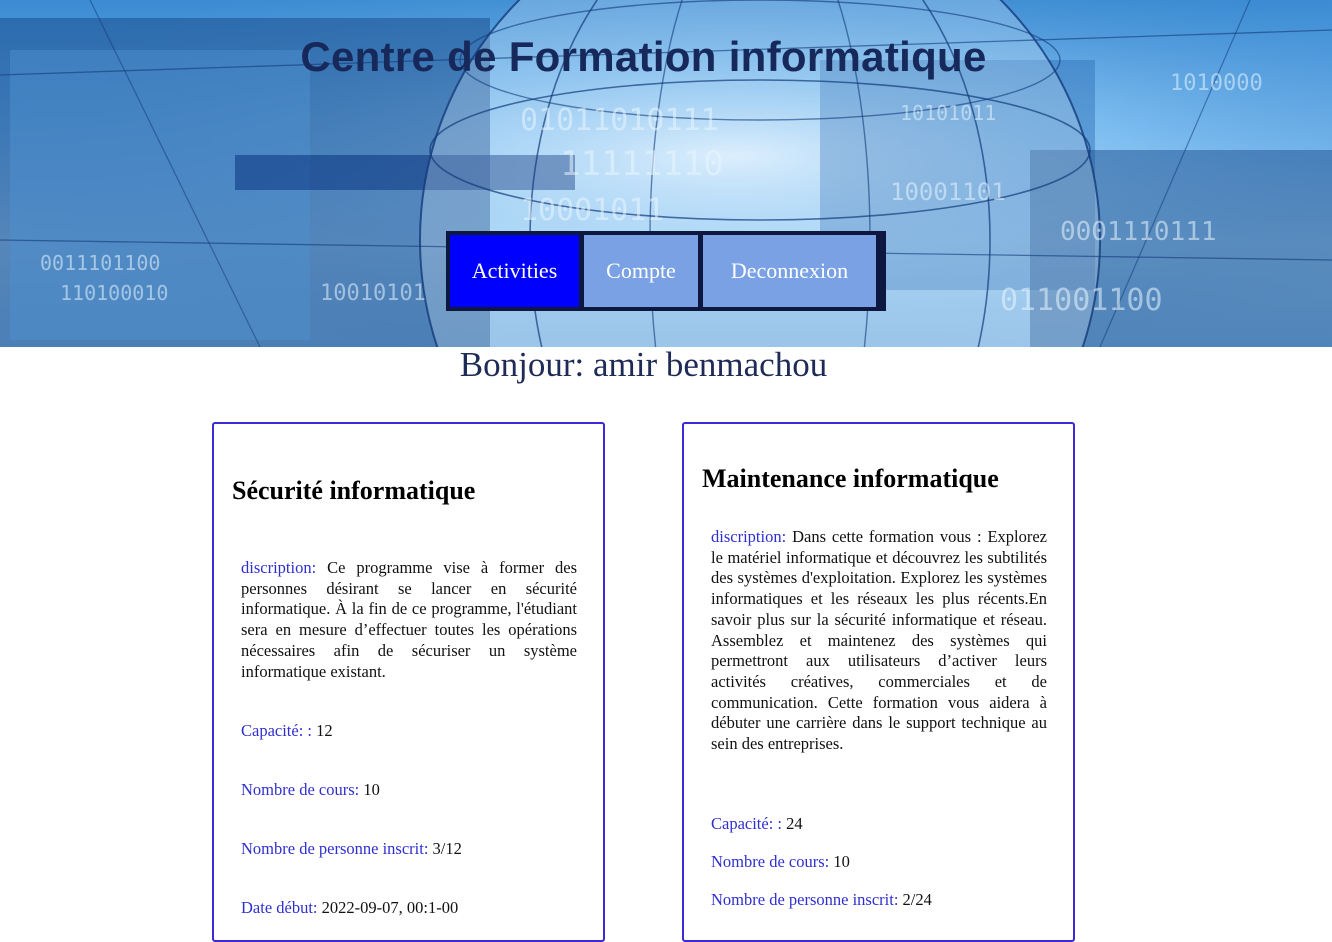 This screenshot has height=942, width=1332. What do you see at coordinates (619, 120) in the screenshot?
I see `svg-text: 01011010111` at bounding box center [619, 120].